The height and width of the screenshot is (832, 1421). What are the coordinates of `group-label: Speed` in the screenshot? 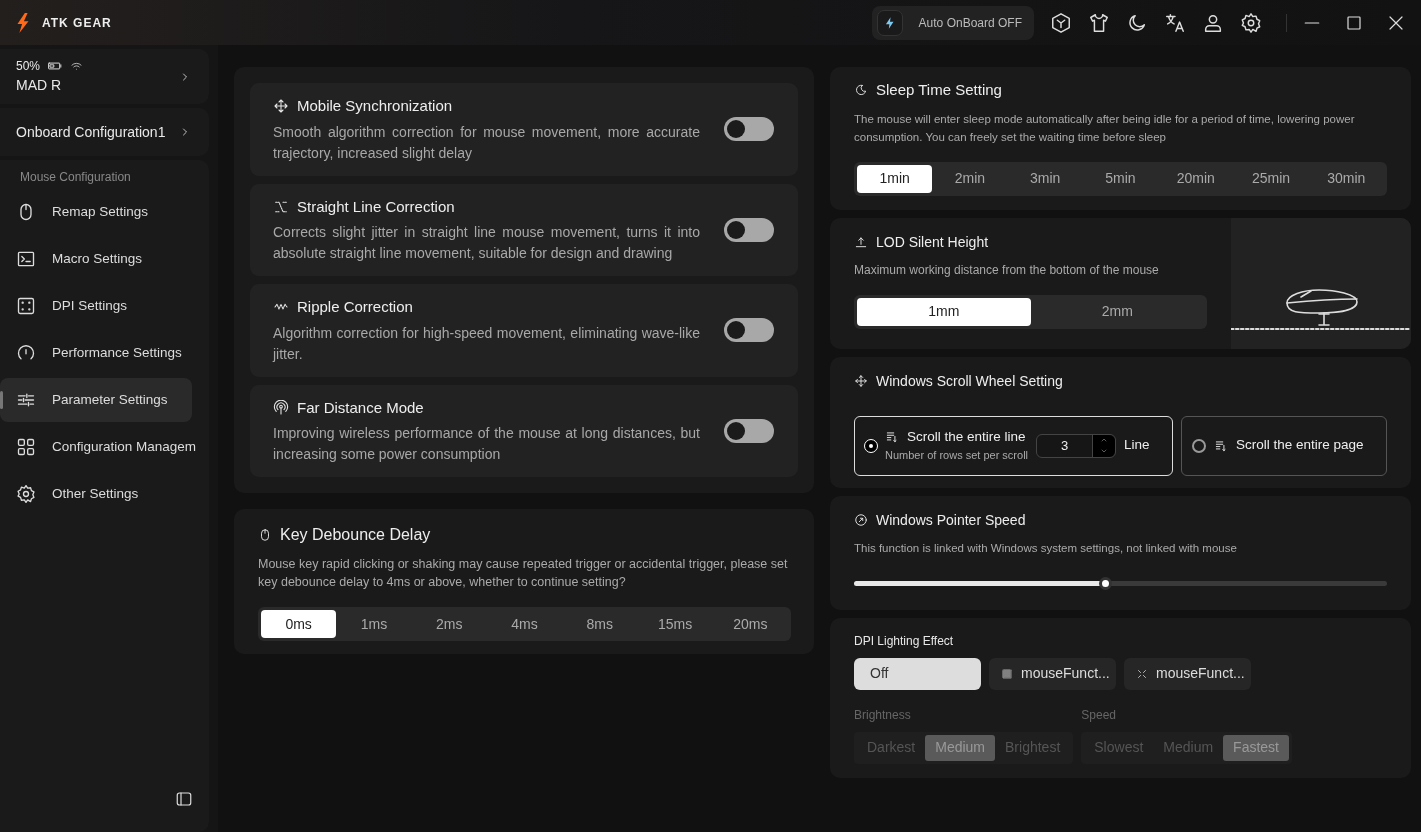 It's located at (1099, 715).